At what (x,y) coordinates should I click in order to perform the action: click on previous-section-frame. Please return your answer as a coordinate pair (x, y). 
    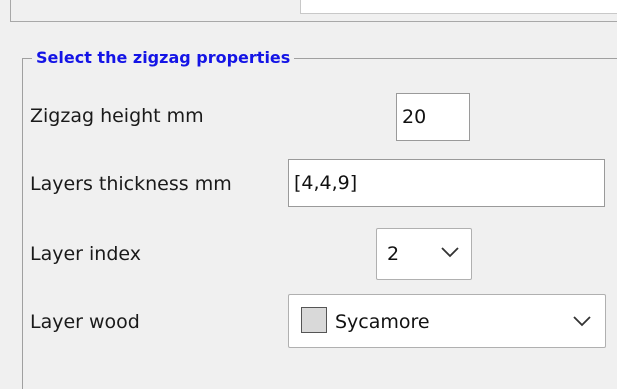
    Looking at the image, I should click on (313, 11).